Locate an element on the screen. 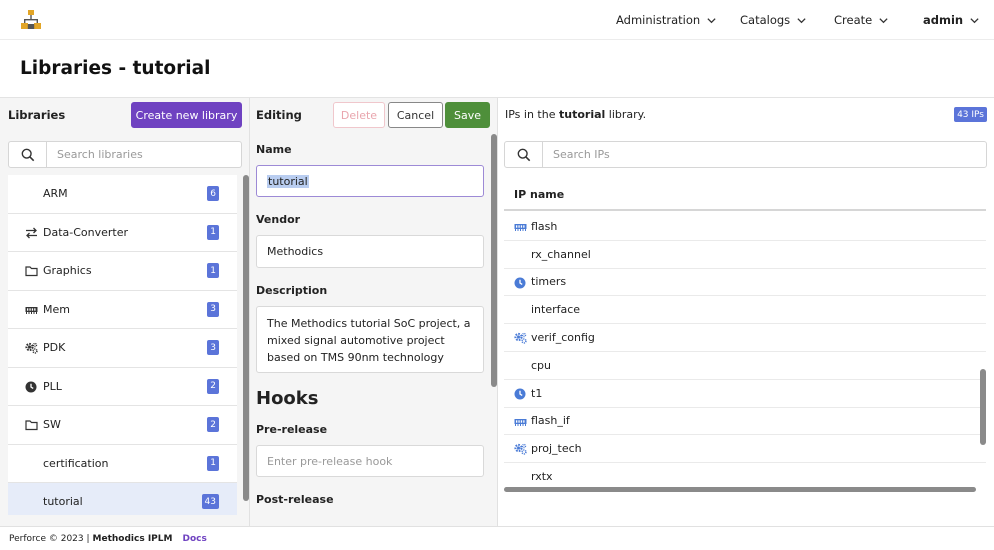 The height and width of the screenshot is (550, 994). library-item-tutorial: tutorial 43 is located at coordinates (122, 499).